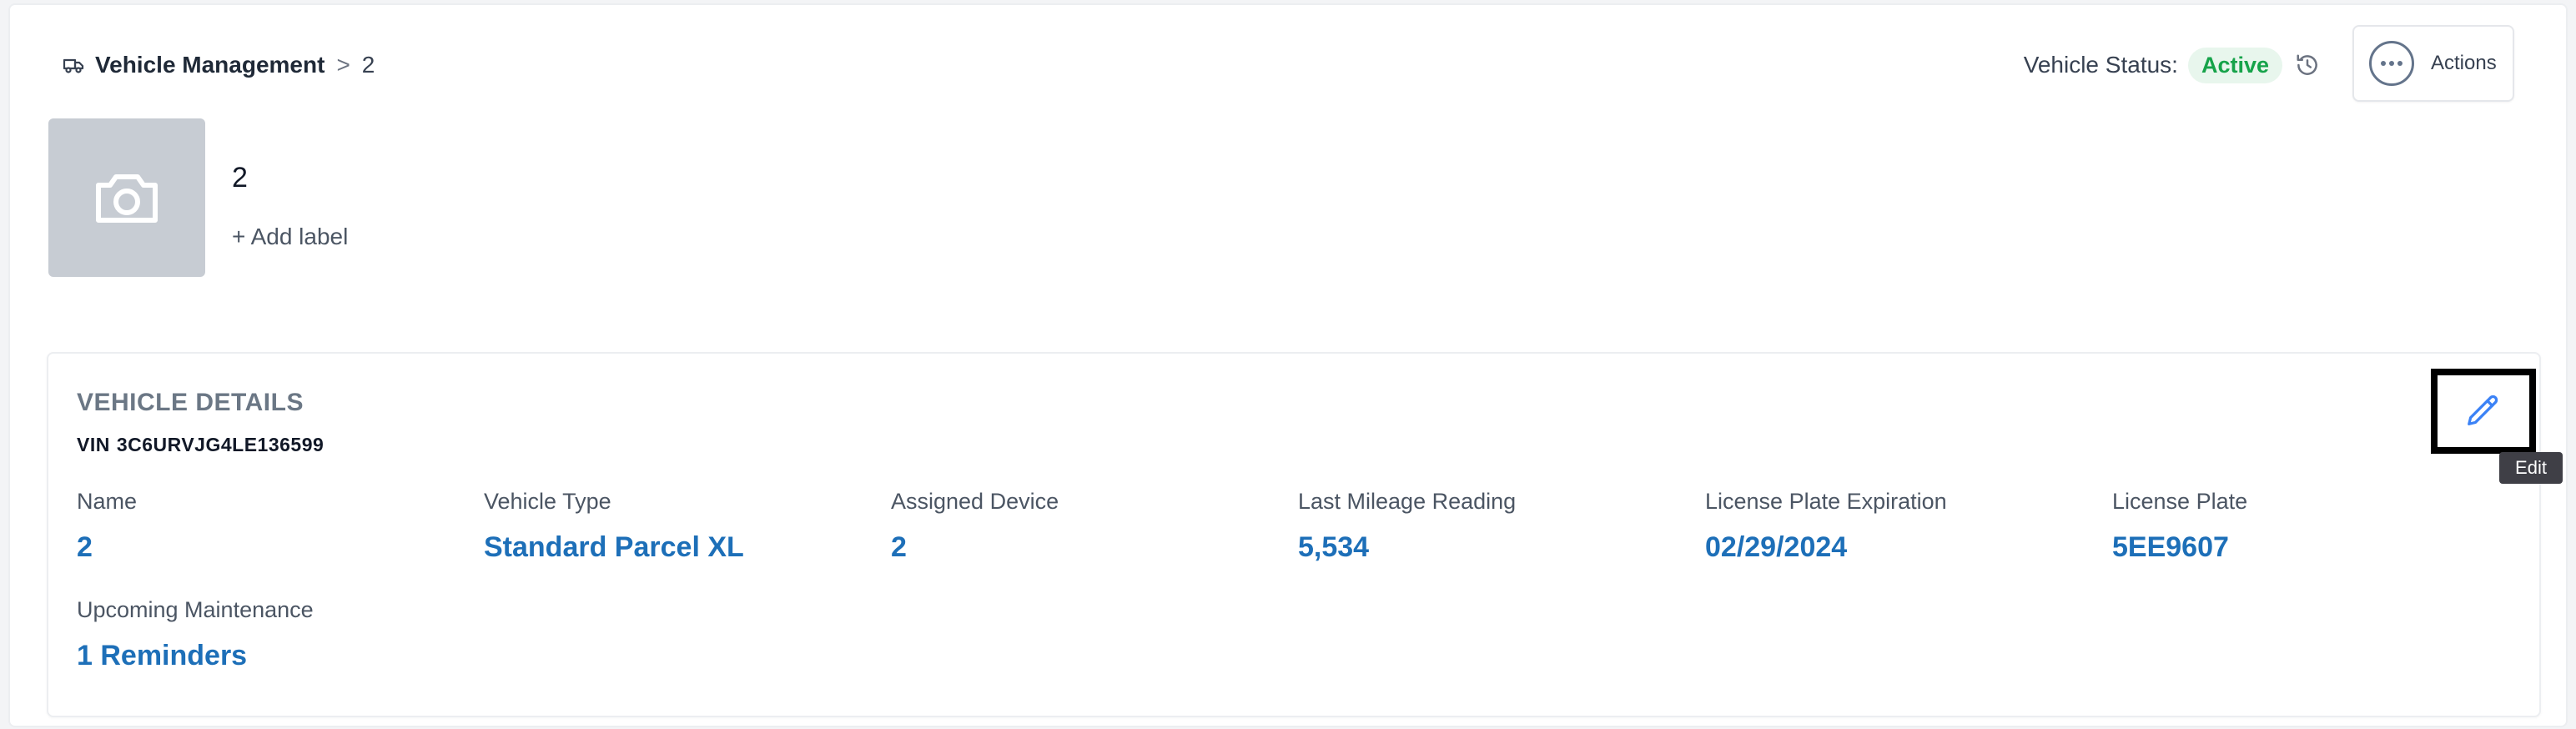 The height and width of the screenshot is (729, 2576). I want to click on vehicle-details-title: VEHICLE DETAILS, so click(190, 402).